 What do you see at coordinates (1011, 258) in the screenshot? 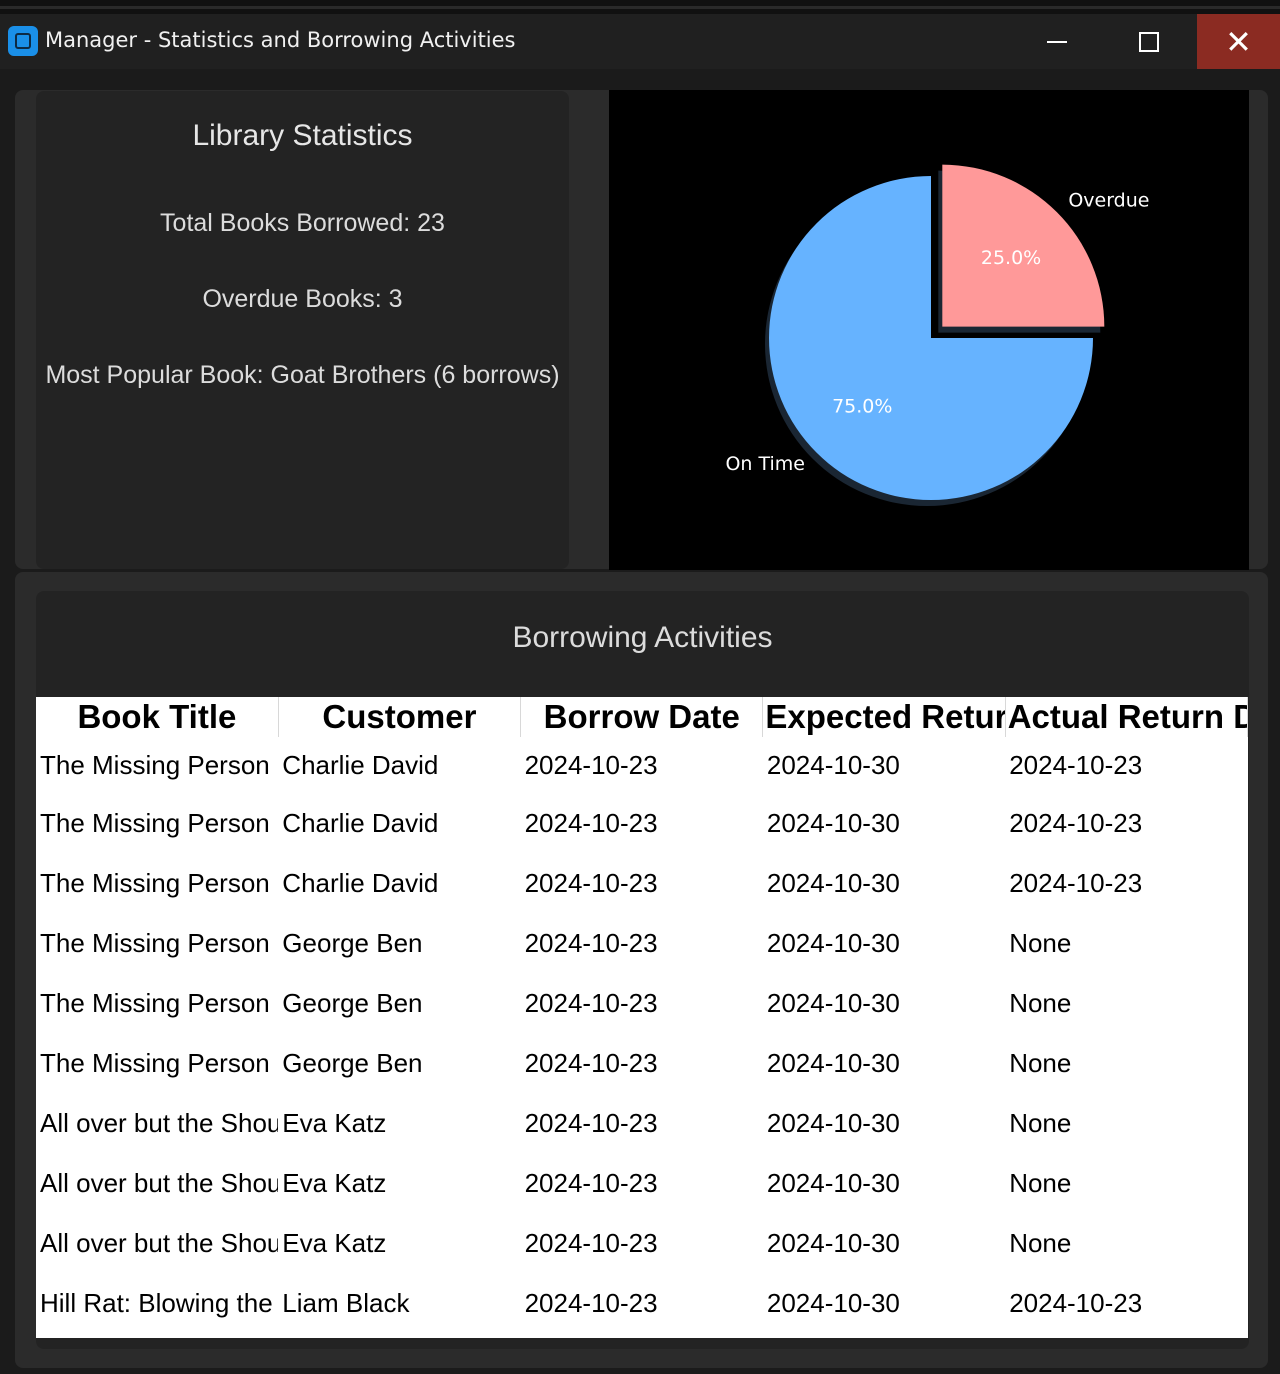
I see `pie-percent-label: 25.0%` at bounding box center [1011, 258].